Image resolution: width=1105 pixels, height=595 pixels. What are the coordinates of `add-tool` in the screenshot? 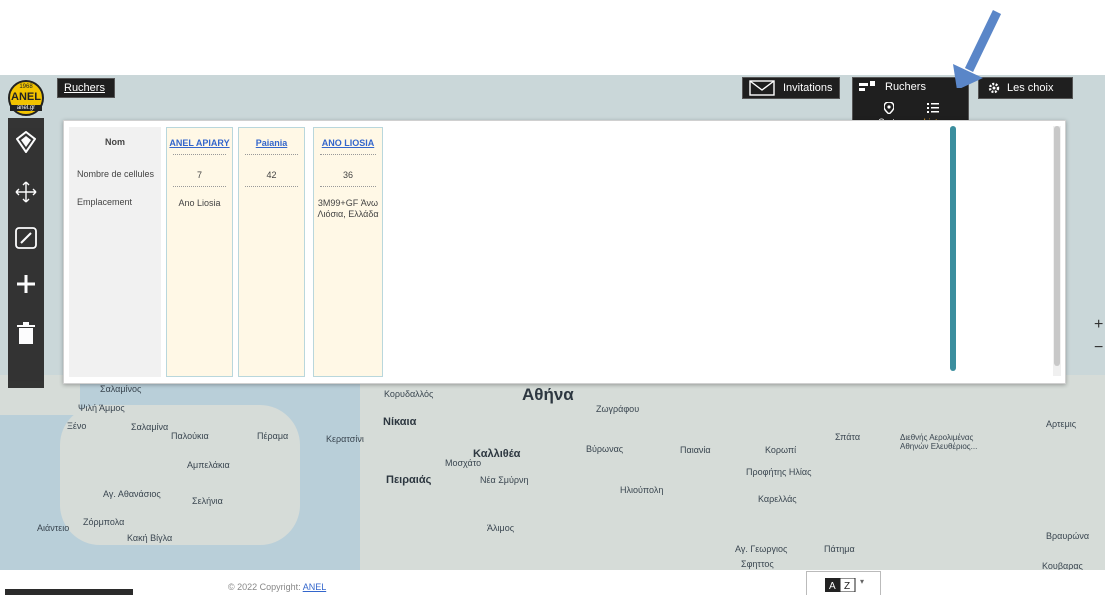 It's located at (26, 284).